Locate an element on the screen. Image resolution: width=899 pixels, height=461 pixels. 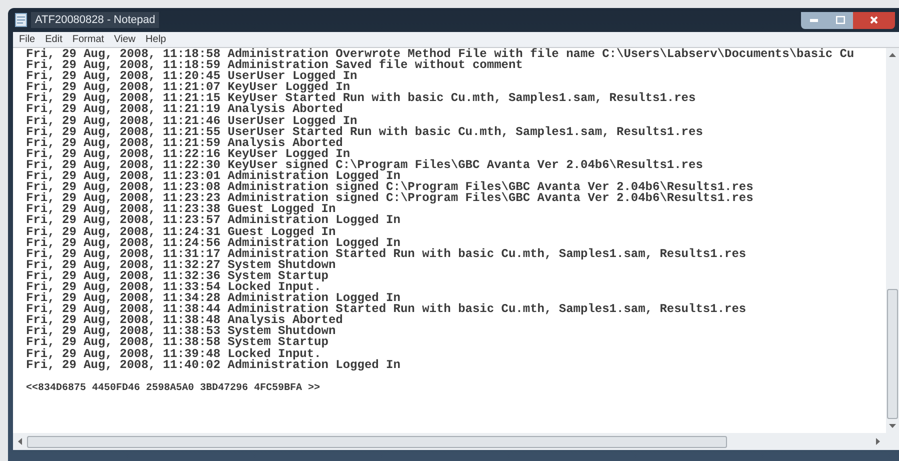
window-title: ATF20080828 - Notepad is located at coordinates (95, 20).